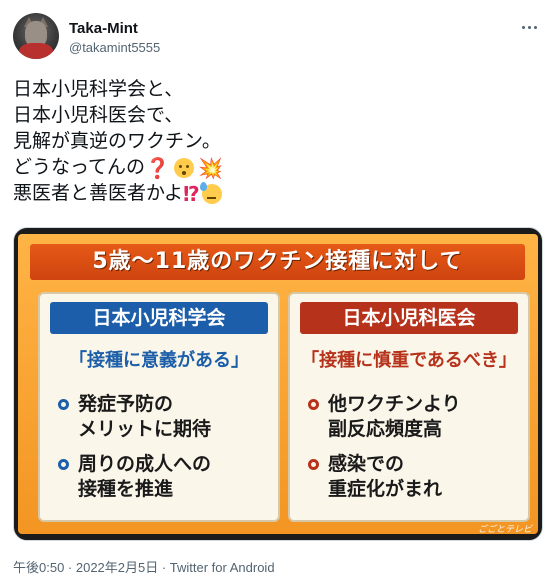 The width and height of the screenshot is (557, 582). I want to click on bullet-line: 他ワクチンより, so click(394, 404).